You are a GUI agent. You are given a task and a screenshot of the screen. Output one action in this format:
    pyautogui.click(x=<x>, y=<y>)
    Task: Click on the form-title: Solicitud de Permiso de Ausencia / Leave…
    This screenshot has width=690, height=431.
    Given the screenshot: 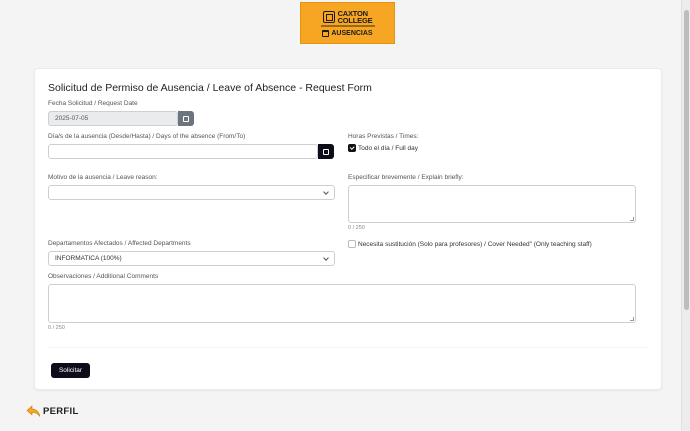 What is the action you would take?
    pyautogui.click(x=210, y=88)
    